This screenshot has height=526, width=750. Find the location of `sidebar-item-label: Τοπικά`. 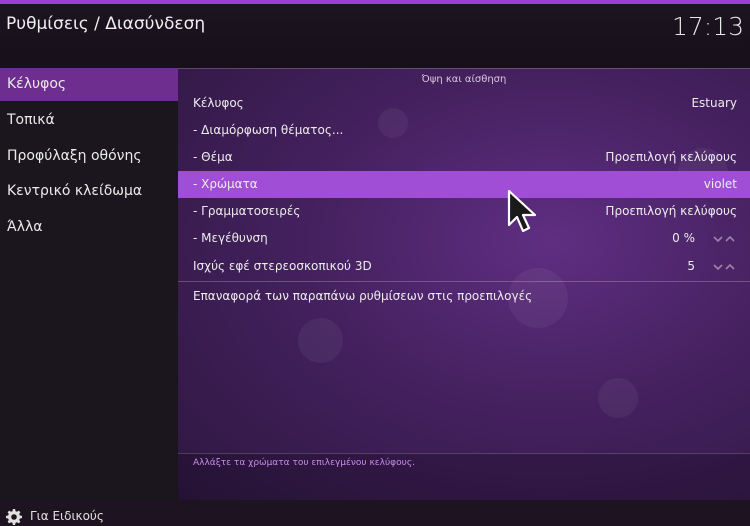

sidebar-item-label: Τοπικά is located at coordinates (31, 120).